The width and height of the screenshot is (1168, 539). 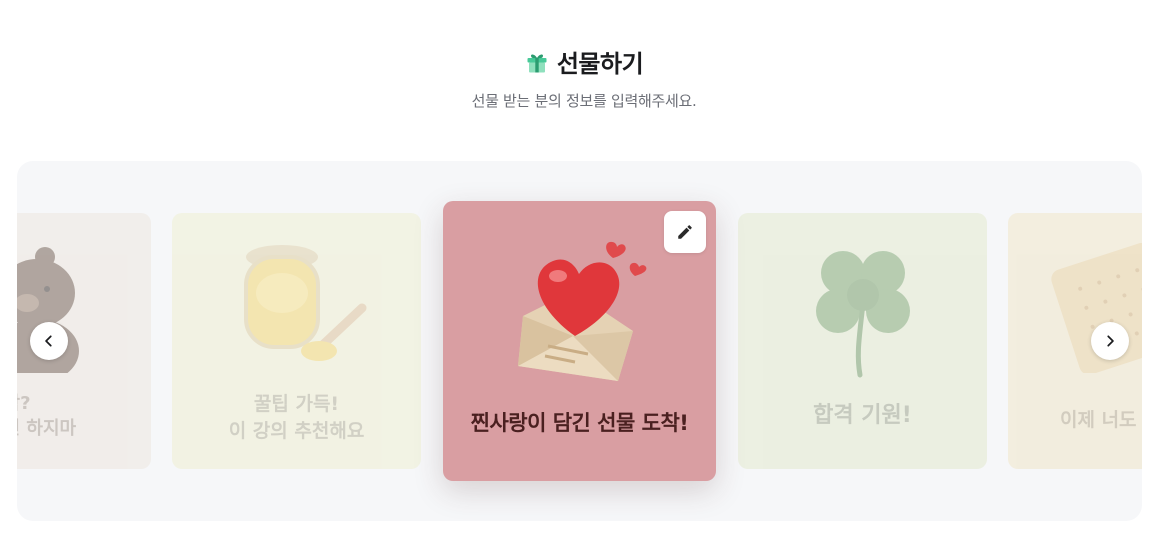 I want to click on gift-card-honey: 꿀팁 가득! 이 강의 추천해요, so click(x=296, y=341).